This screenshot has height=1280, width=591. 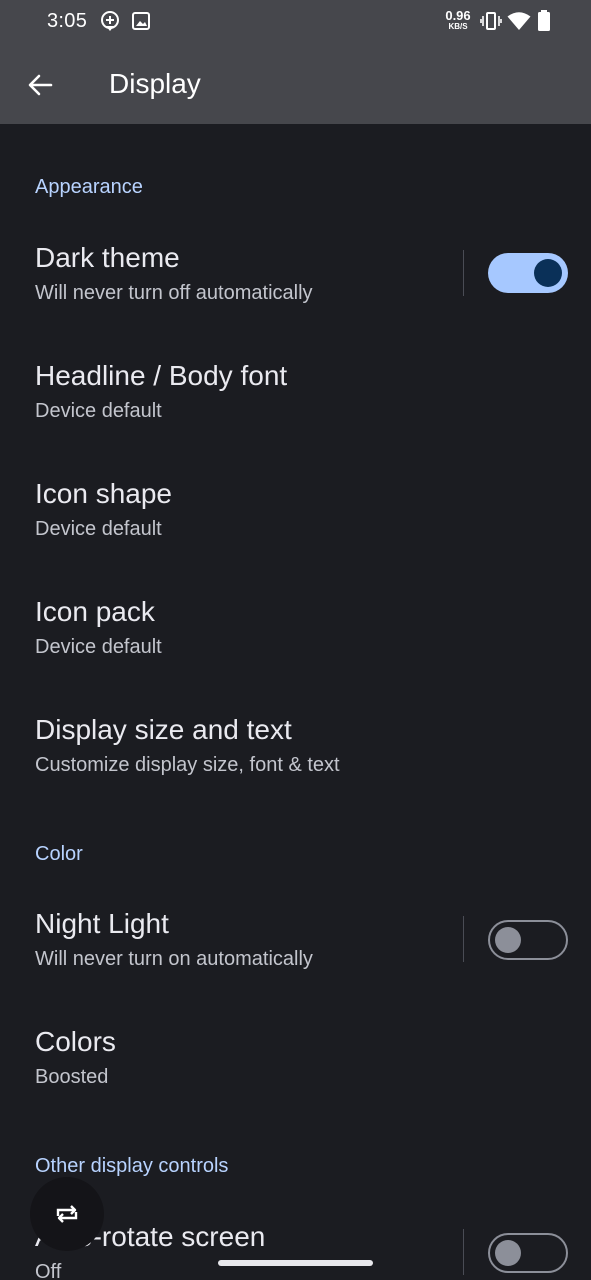 I want to click on auto-rotate-switch, so click(x=528, y=1253).